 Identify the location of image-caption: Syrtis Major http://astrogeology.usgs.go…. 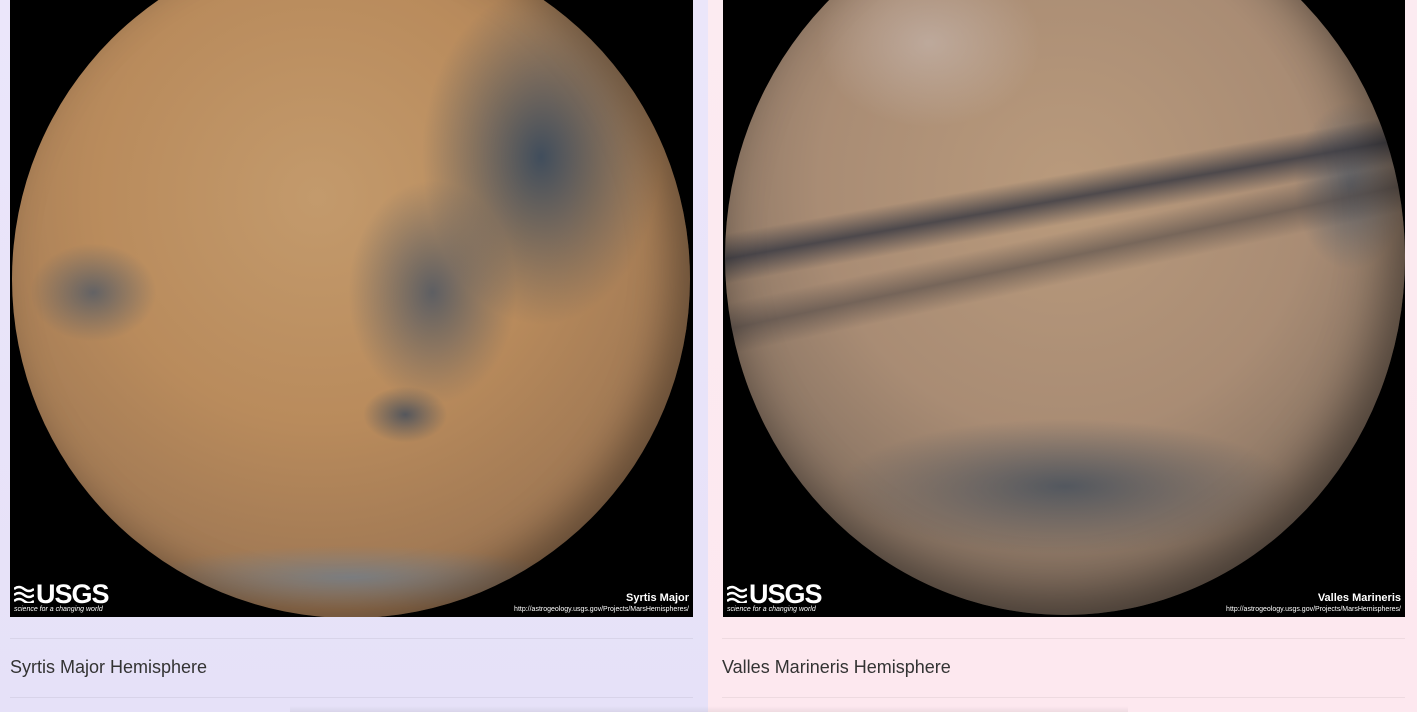
(601, 603).